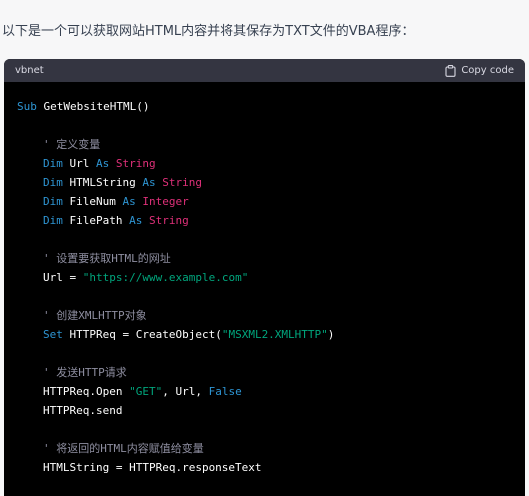 The width and height of the screenshot is (529, 496). Describe the element at coordinates (165, 277) in the screenshot. I see `string-token: "https://www.example.com"` at that location.